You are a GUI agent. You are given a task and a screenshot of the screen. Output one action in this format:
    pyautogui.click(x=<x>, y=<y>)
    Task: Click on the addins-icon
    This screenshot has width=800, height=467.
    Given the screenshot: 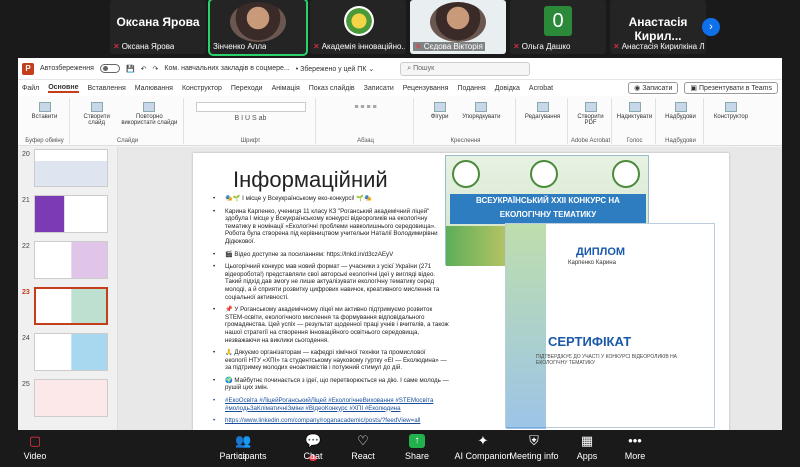 What is the action you would take?
    pyautogui.click(x=680, y=107)
    